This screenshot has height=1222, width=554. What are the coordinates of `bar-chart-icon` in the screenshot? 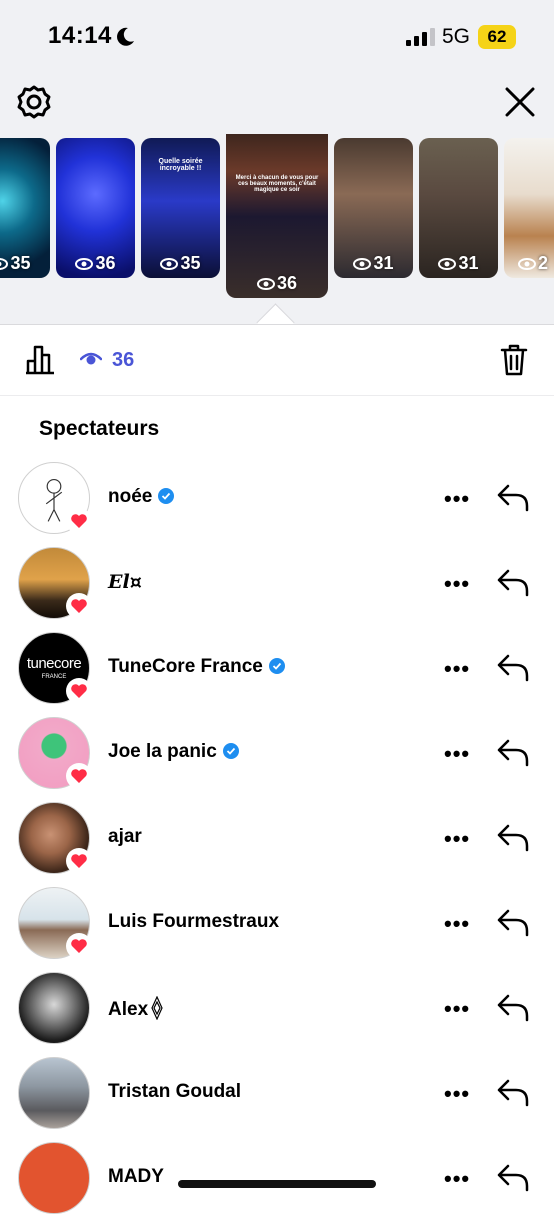 It's located at (40, 359).